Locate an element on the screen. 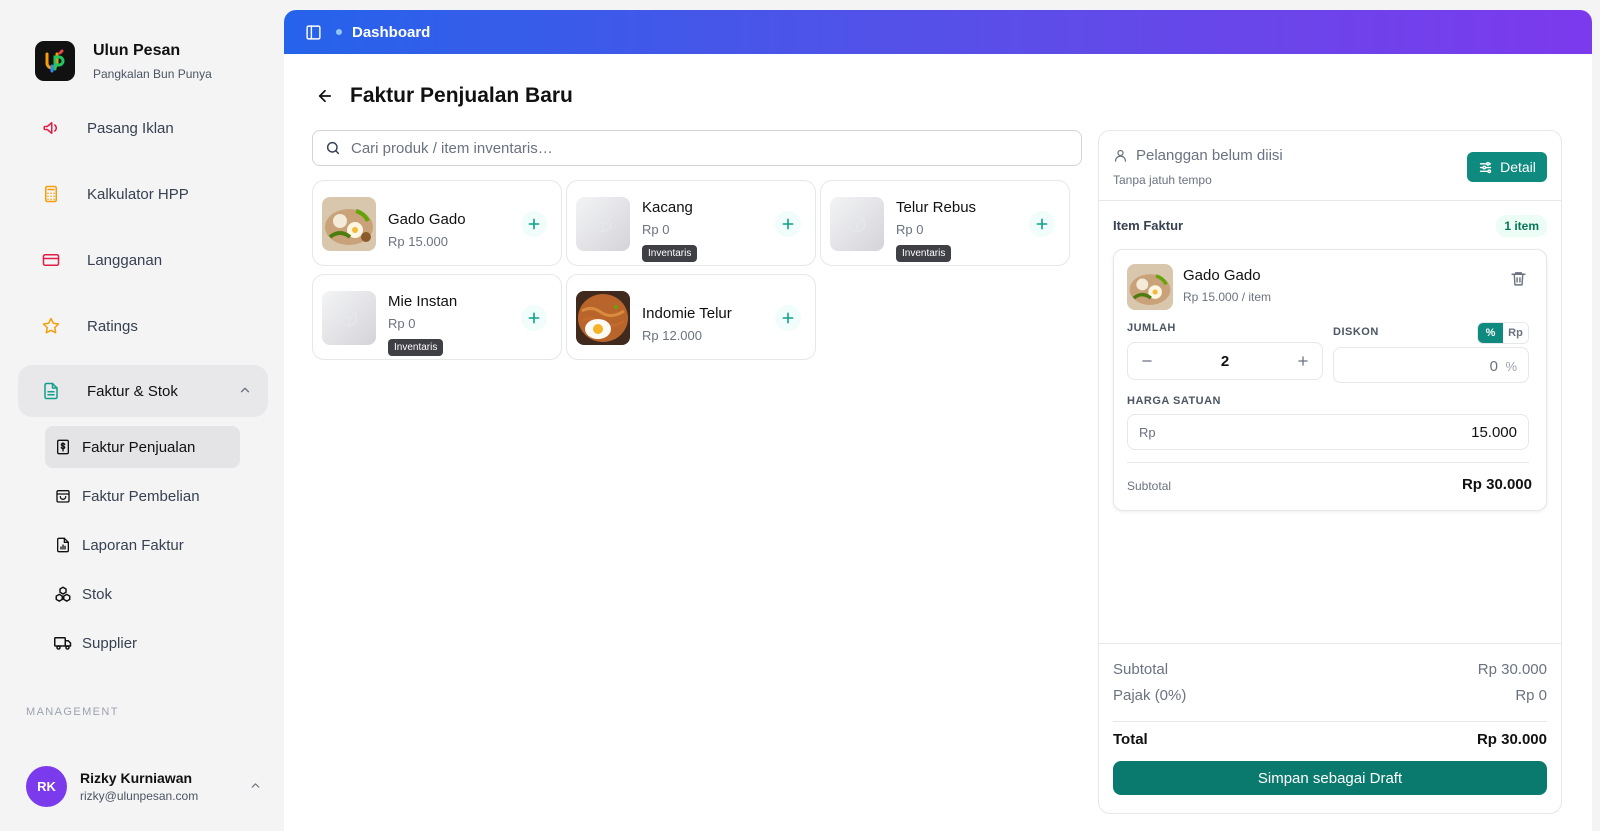  brand-subtitle: Pangkalan Bun Punya is located at coordinates (152, 73).